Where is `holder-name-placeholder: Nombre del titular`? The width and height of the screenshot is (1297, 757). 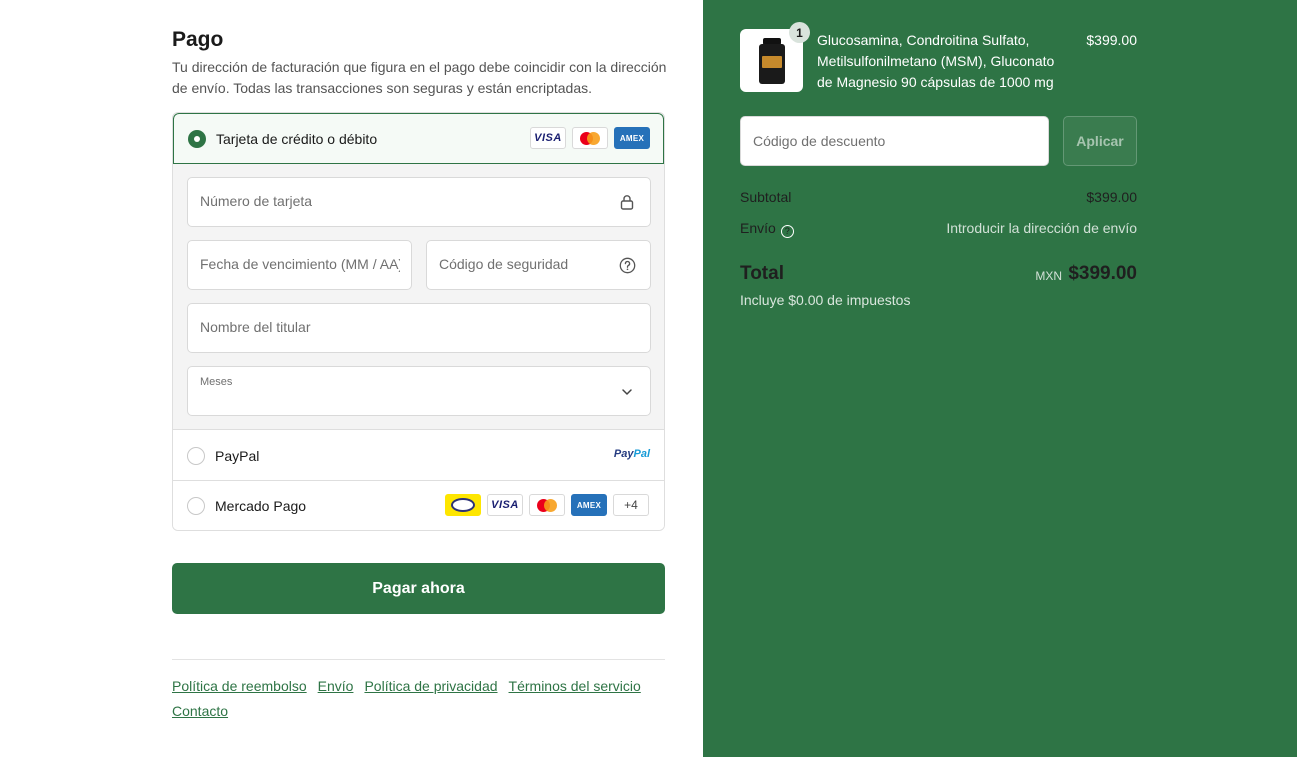
holder-name-placeholder: Nombre del titular is located at coordinates (255, 327).